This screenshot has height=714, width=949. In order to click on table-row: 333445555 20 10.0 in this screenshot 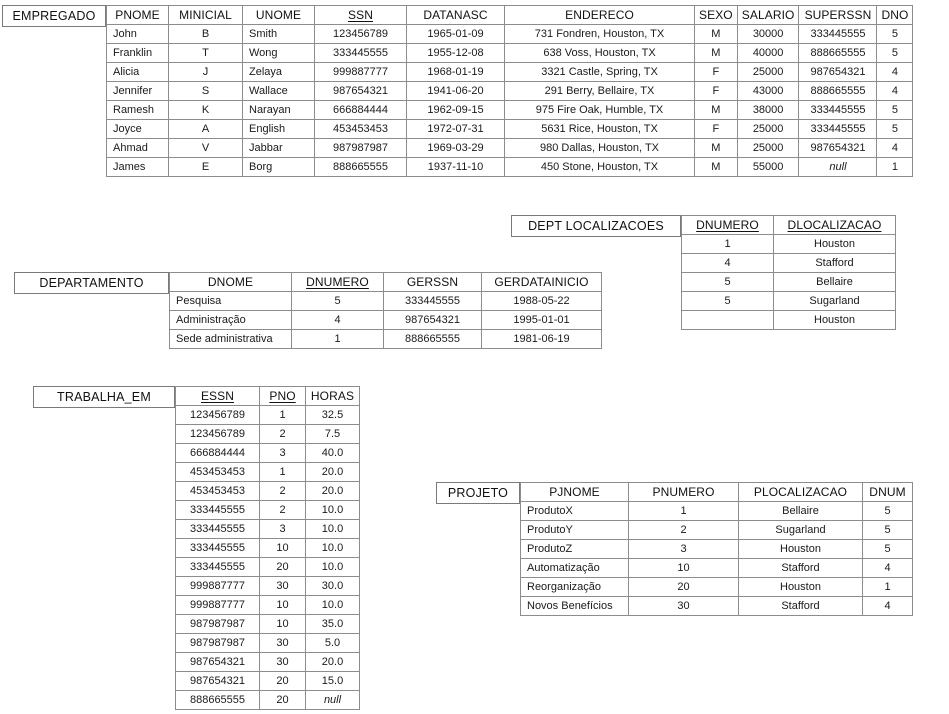, I will do `click(267, 567)`.